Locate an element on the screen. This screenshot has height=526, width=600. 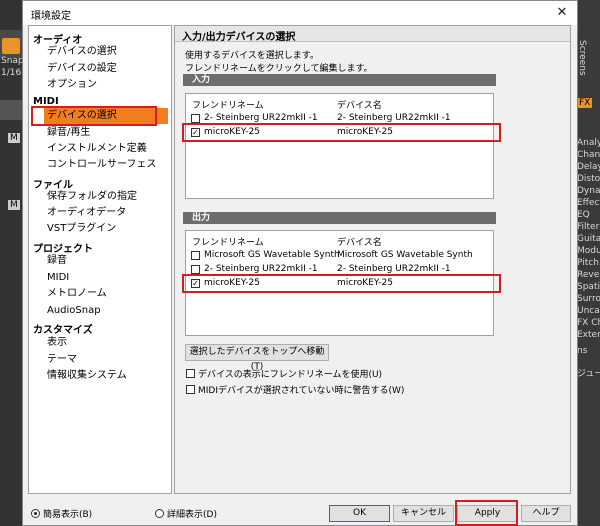
nav-item: コントロールサーフェス is located at coordinates (106, 165).